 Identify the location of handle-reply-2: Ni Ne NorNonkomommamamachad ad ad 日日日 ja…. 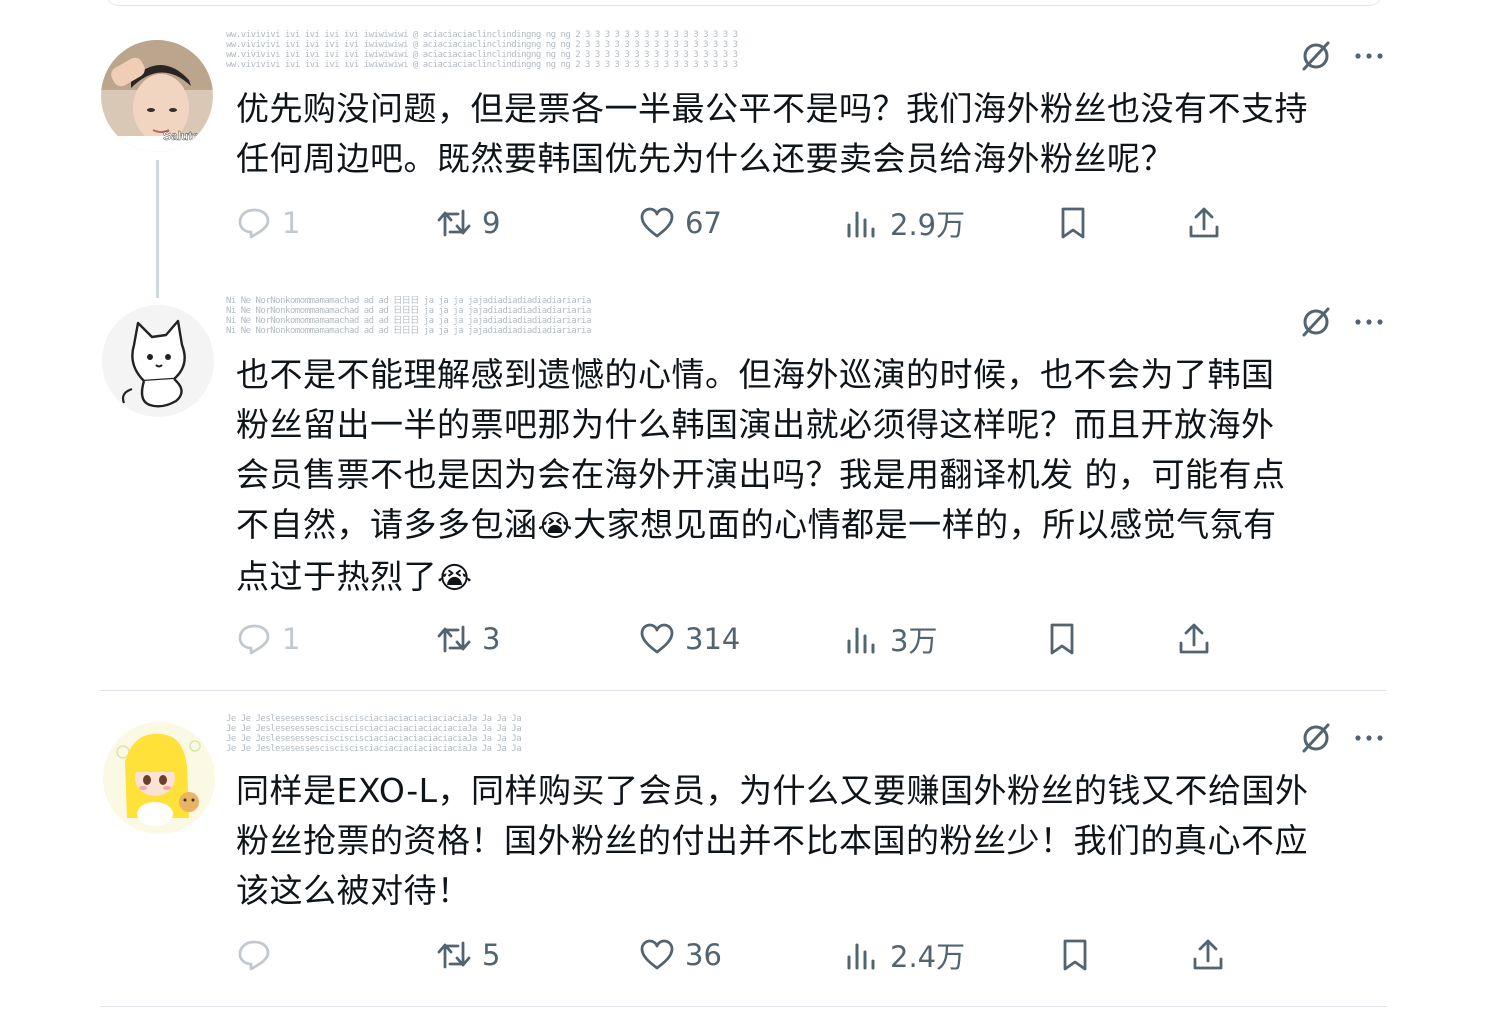
(496, 319).